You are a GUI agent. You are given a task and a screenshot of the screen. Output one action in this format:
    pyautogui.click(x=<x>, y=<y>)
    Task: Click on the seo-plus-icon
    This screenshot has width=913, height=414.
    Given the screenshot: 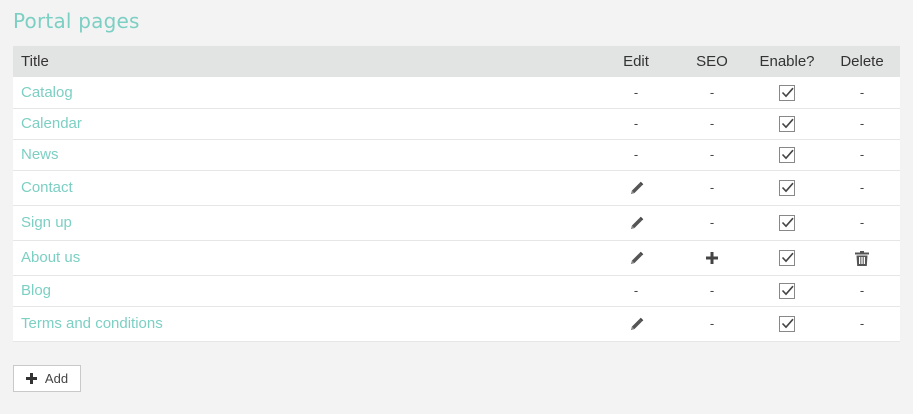 What is the action you would take?
    pyautogui.click(x=712, y=258)
    